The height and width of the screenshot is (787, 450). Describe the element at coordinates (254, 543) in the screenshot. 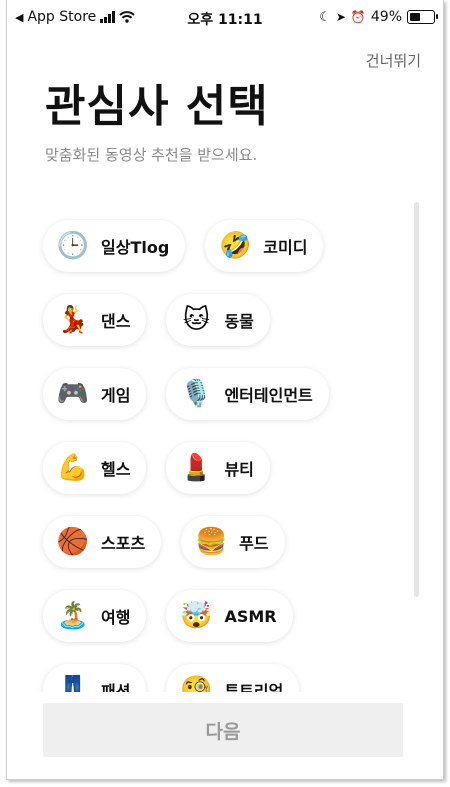

I see `interest-label: 푸드` at that location.